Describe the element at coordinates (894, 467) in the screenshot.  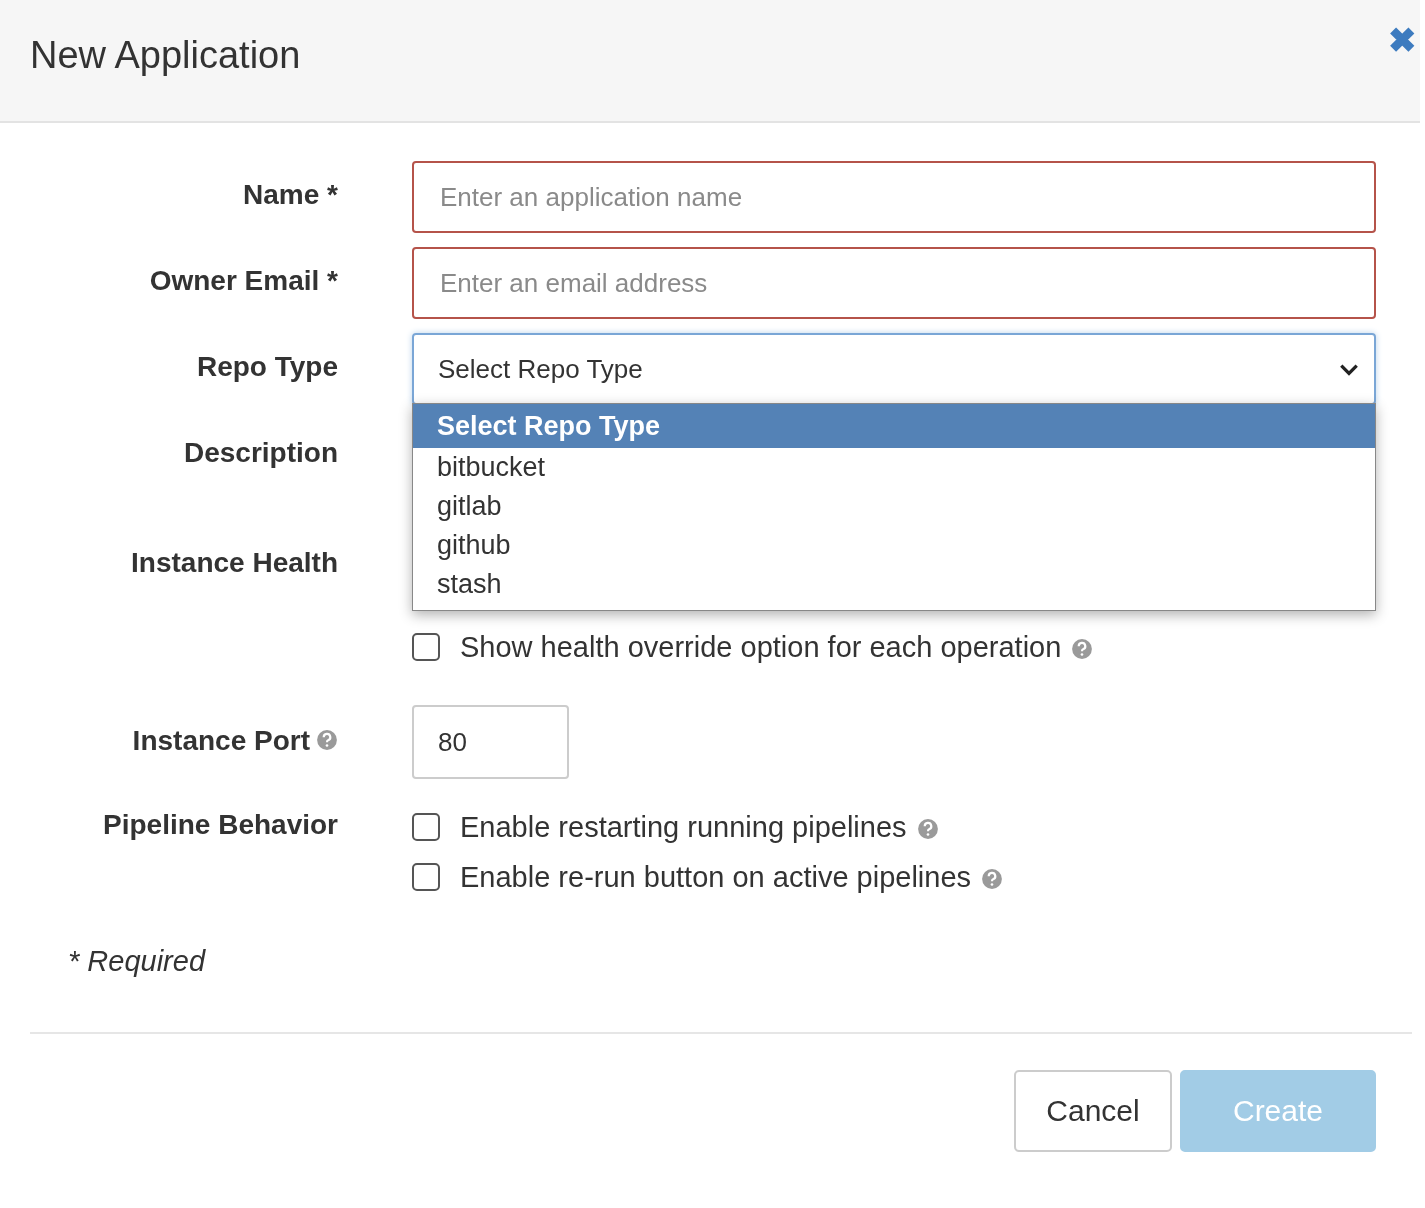
I see `dropdown-option: bitbucket` at that location.